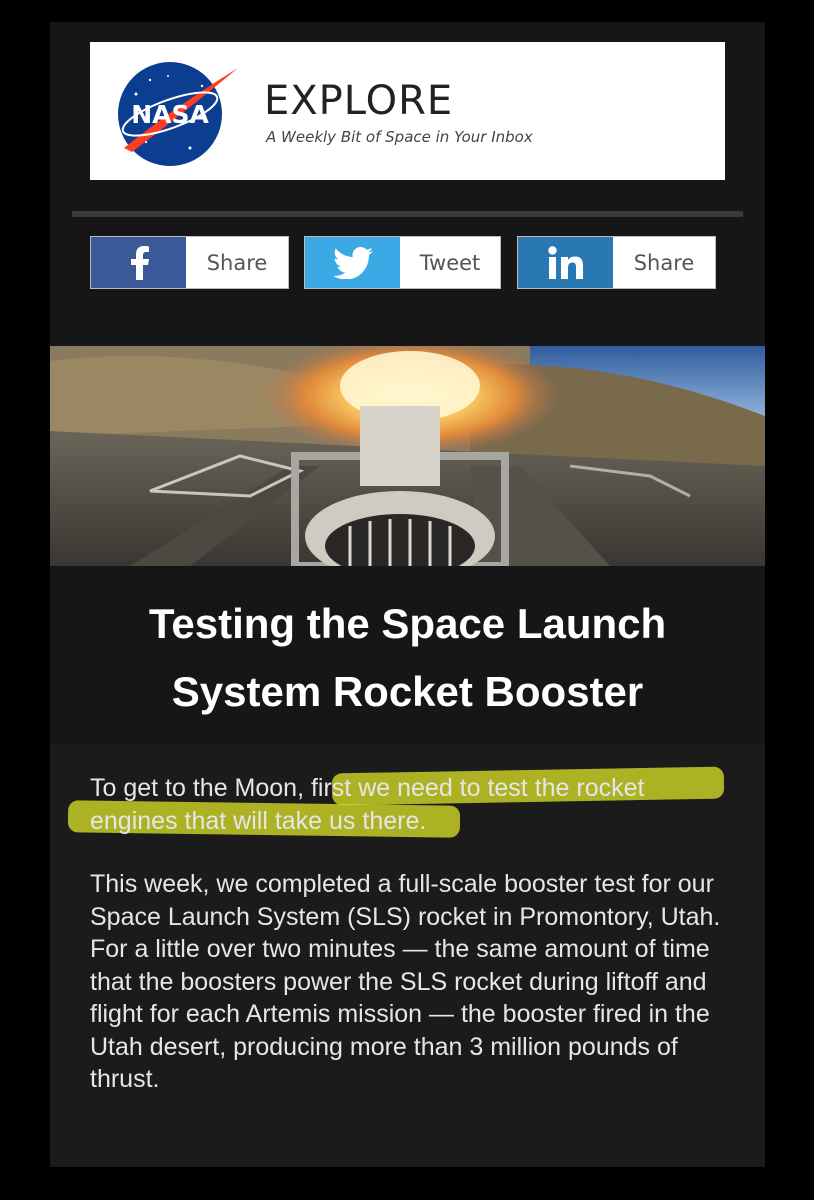  I want to click on highlighted-text-1: first we need to test the rocket, so click(477, 788).